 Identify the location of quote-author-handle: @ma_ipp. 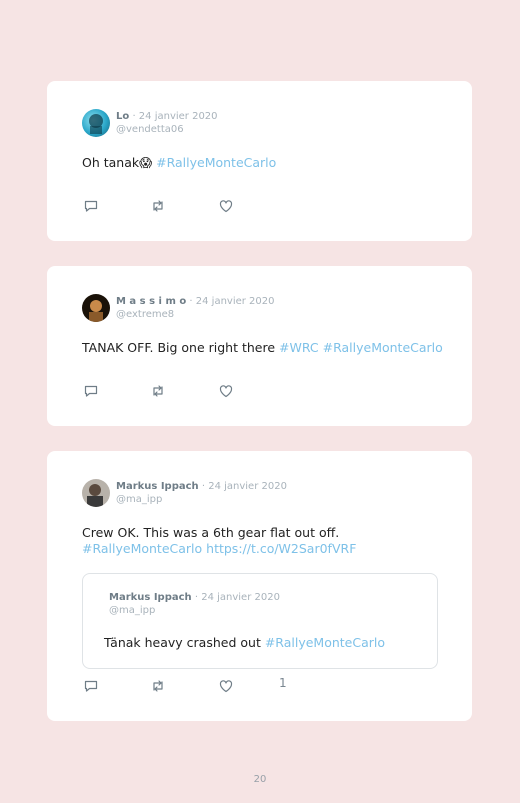
(194, 610).